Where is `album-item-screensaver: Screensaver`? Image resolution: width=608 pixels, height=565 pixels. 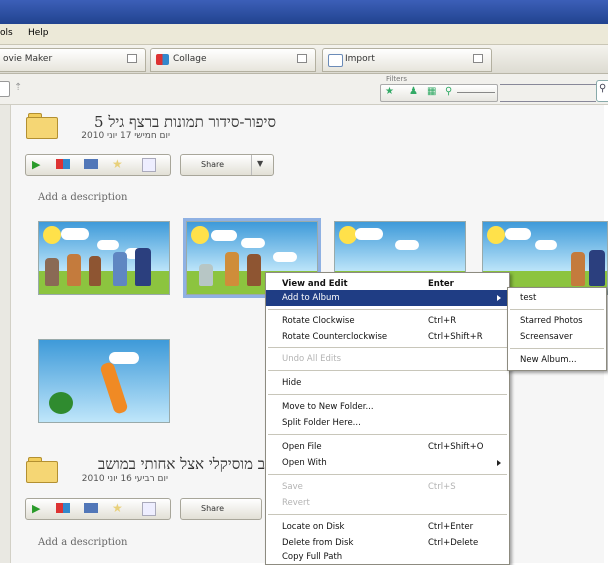
album-item-screensaver: Screensaver is located at coordinates (557, 337).